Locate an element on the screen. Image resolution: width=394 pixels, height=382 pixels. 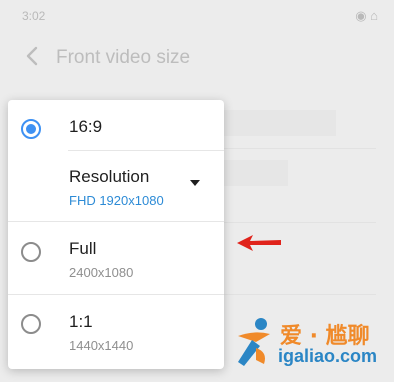
app-header: Front video size is located at coordinates (197, 57).